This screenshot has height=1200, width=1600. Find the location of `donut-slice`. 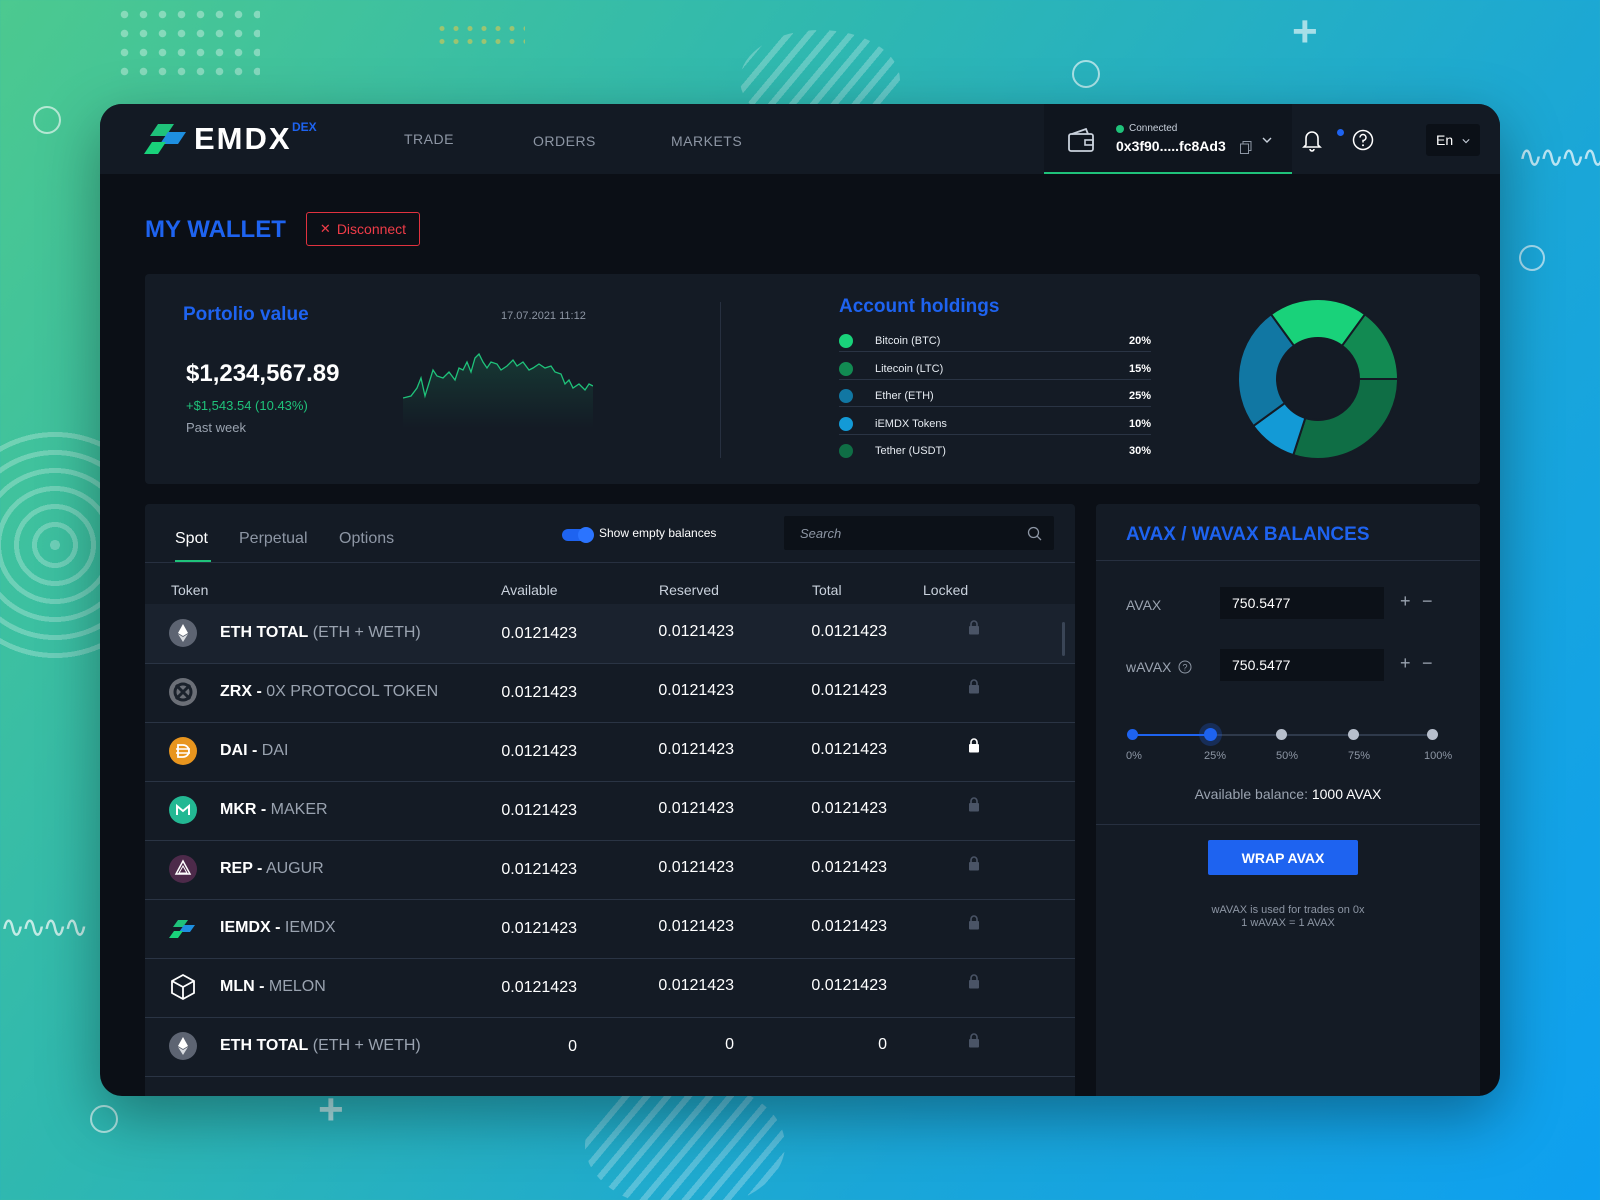

donut-slice is located at coordinates (1345, 419).